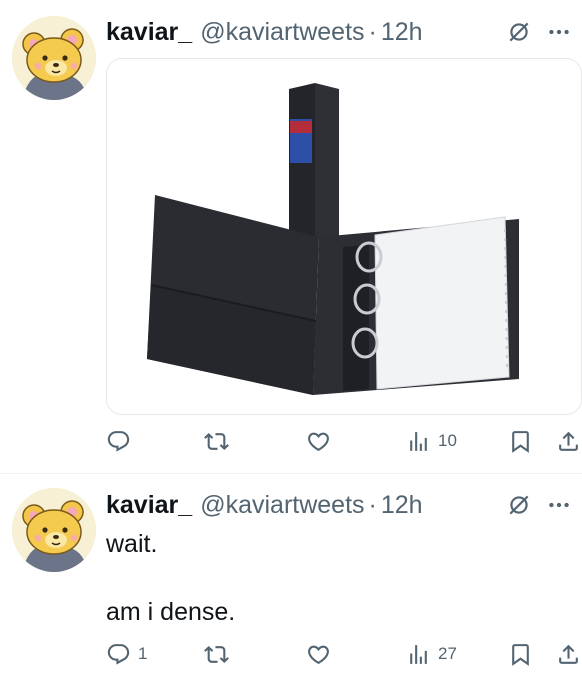  I want to click on tweet-text-line: wait., so click(132, 544).